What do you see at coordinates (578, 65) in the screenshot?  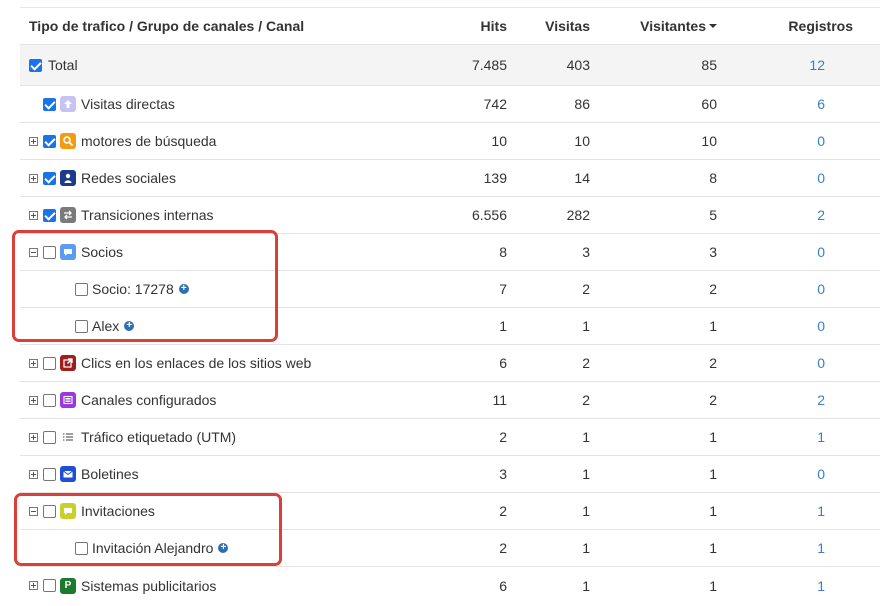 I see `visits-value: 403` at bounding box center [578, 65].